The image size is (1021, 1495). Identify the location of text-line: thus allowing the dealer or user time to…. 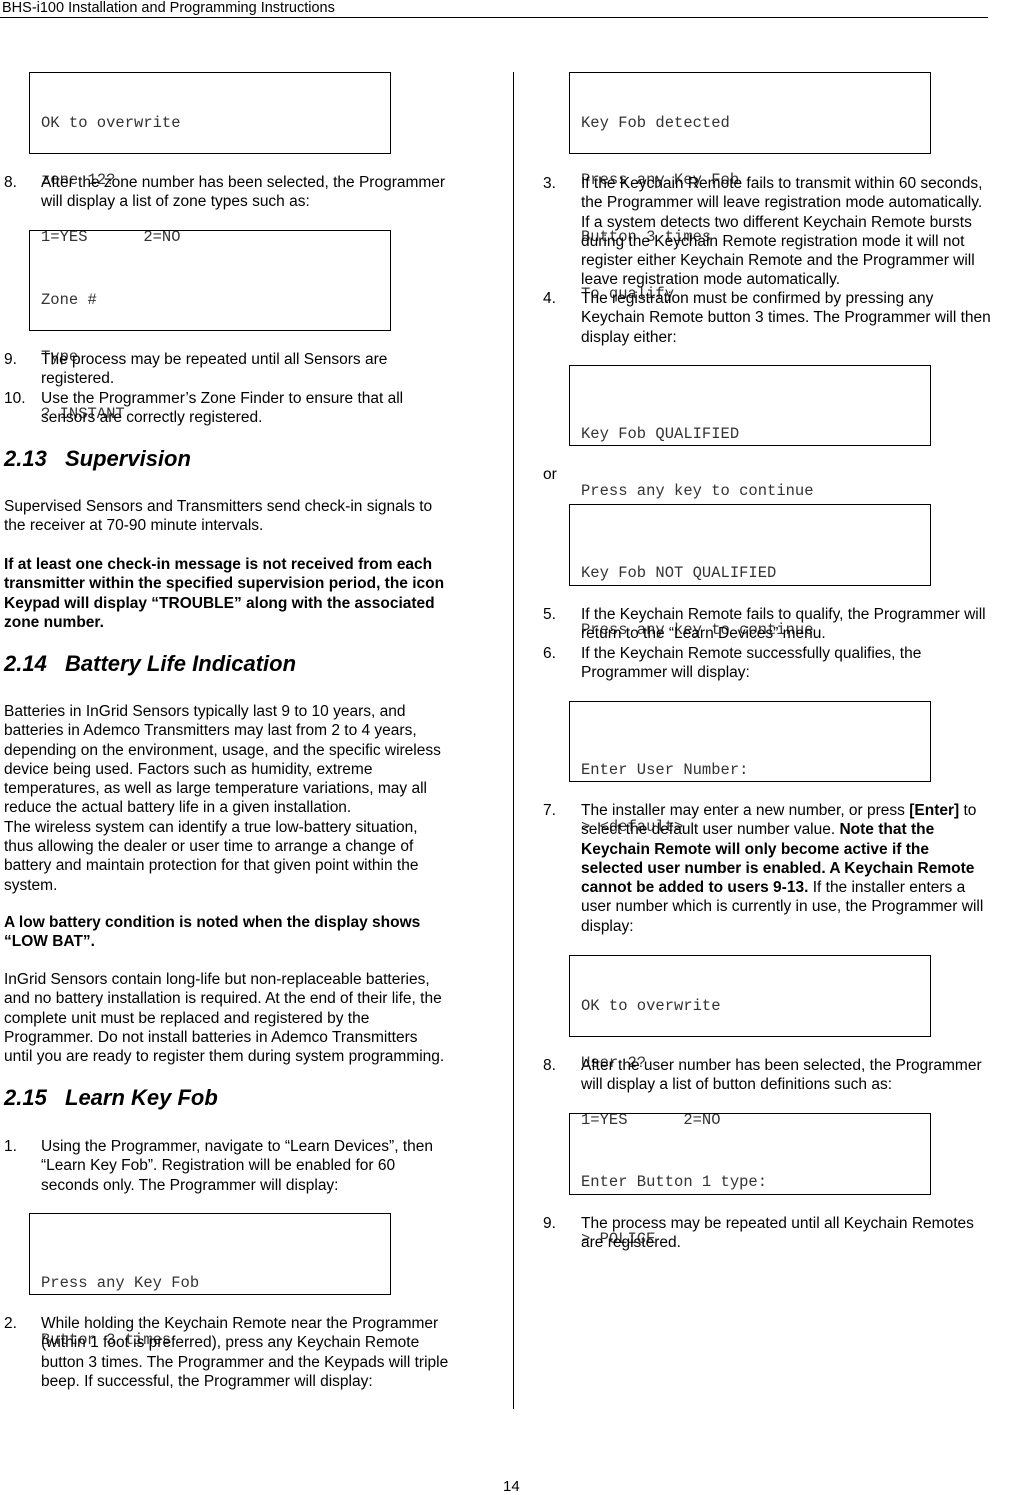
(209, 847).